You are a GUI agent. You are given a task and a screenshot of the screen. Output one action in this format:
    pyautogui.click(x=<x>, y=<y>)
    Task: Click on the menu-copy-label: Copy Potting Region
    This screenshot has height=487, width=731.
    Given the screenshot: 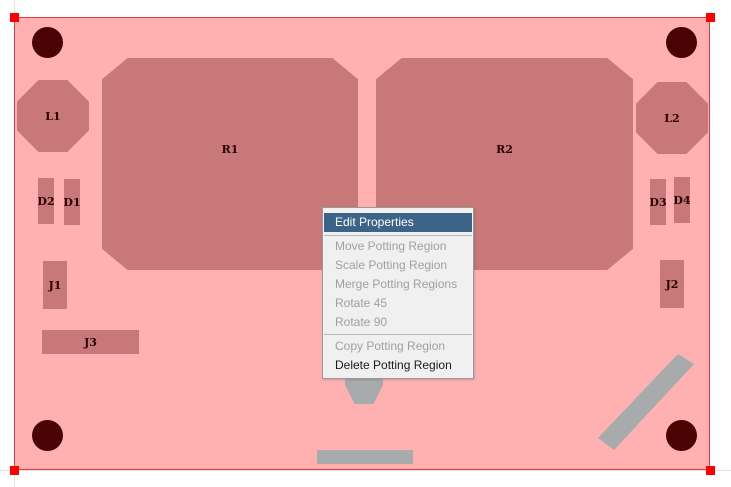 What is the action you would take?
    pyautogui.click(x=390, y=346)
    